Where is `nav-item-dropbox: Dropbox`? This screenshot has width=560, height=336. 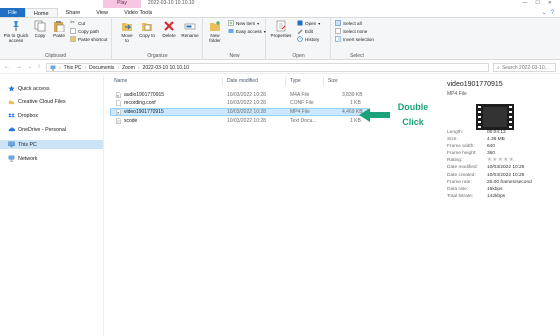 nav-item-dropbox: Dropbox is located at coordinates (23, 115).